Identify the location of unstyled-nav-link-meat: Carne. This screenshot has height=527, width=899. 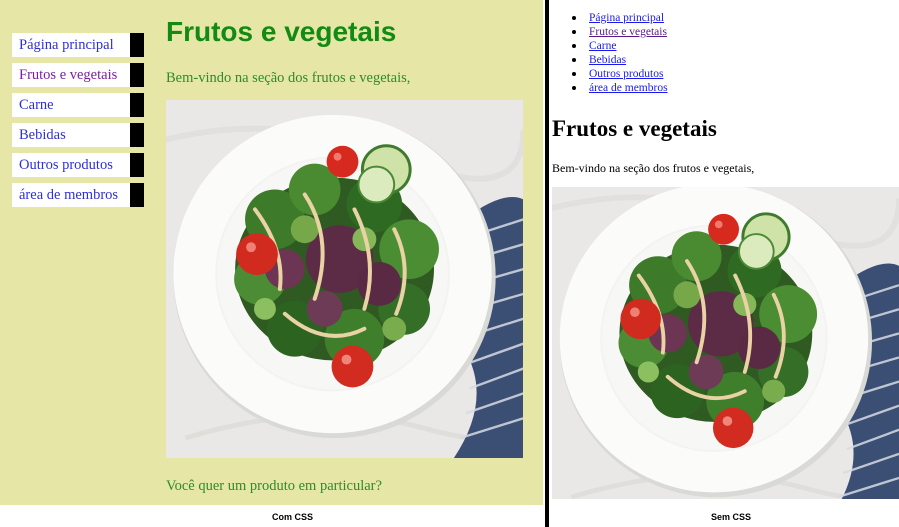
(602, 46).